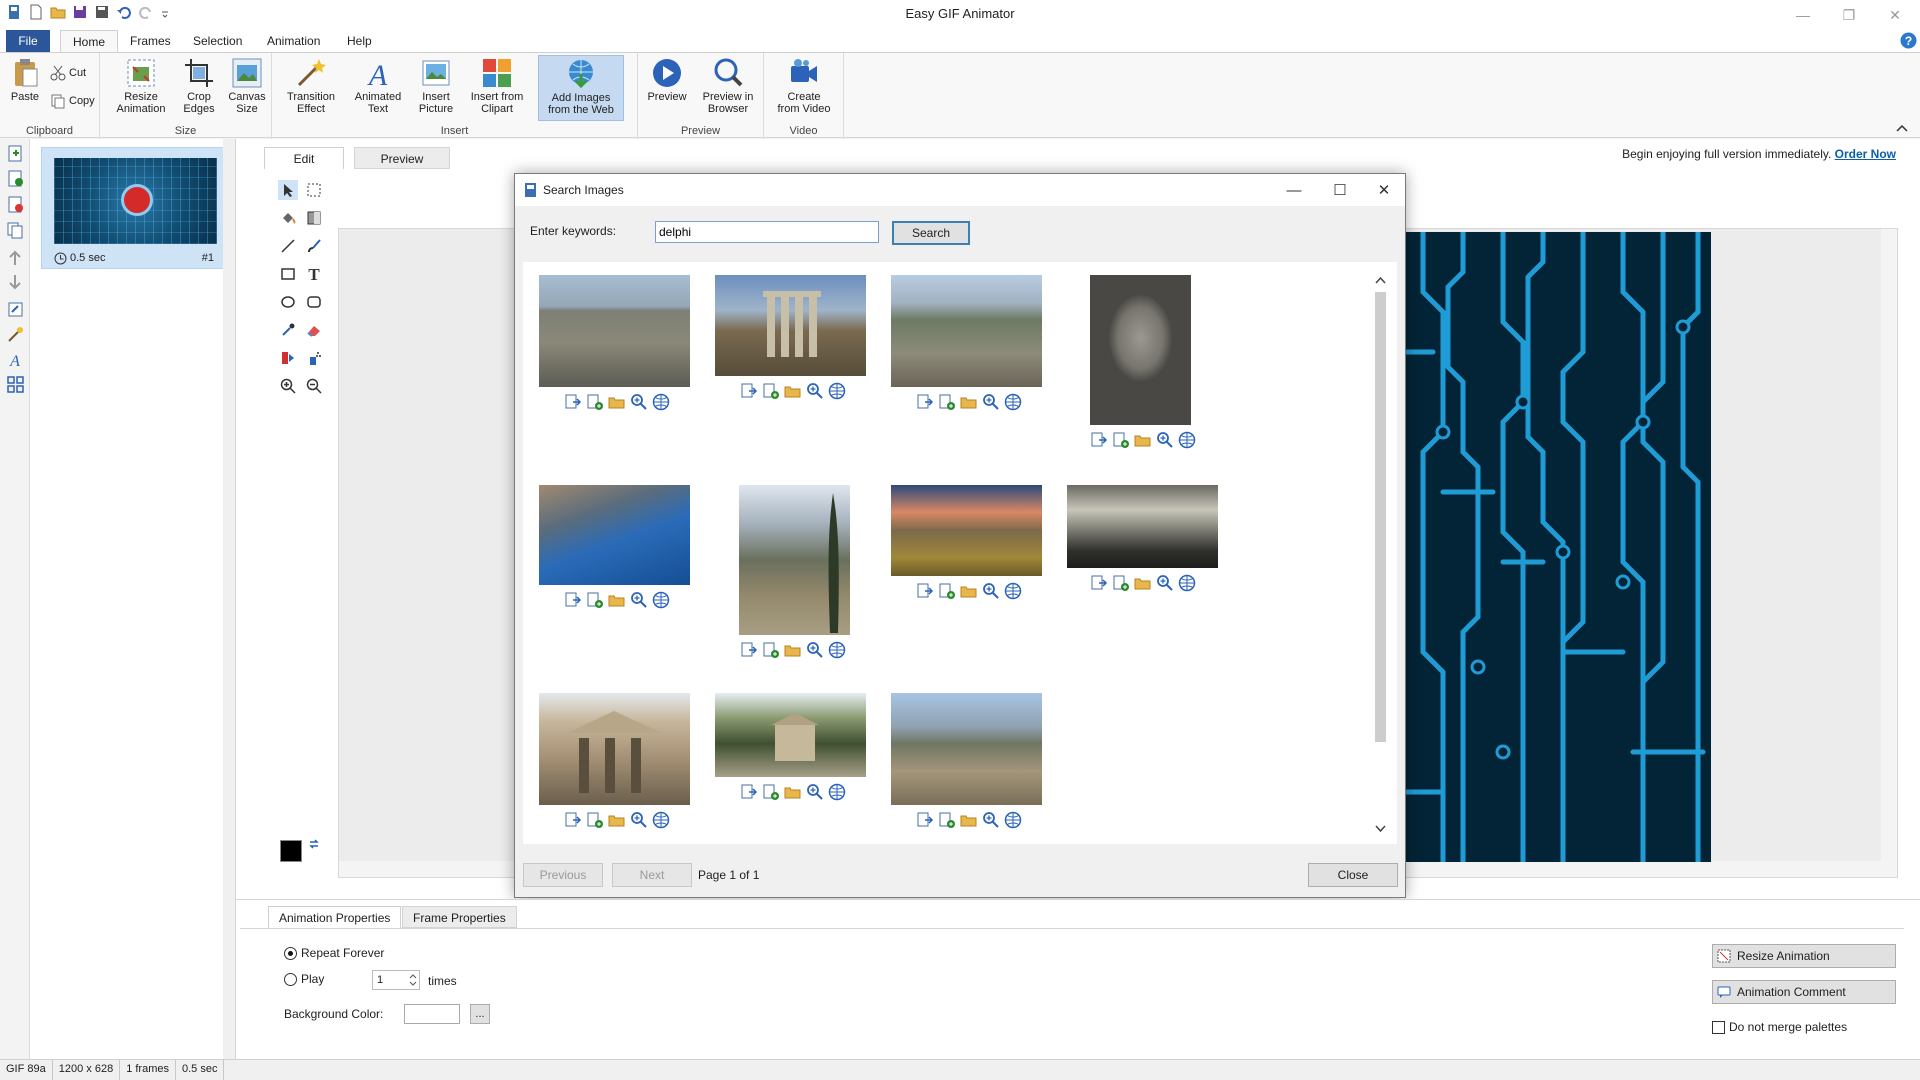 This screenshot has height=1080, width=1920. I want to click on tab-preview: Preview, so click(402, 158).